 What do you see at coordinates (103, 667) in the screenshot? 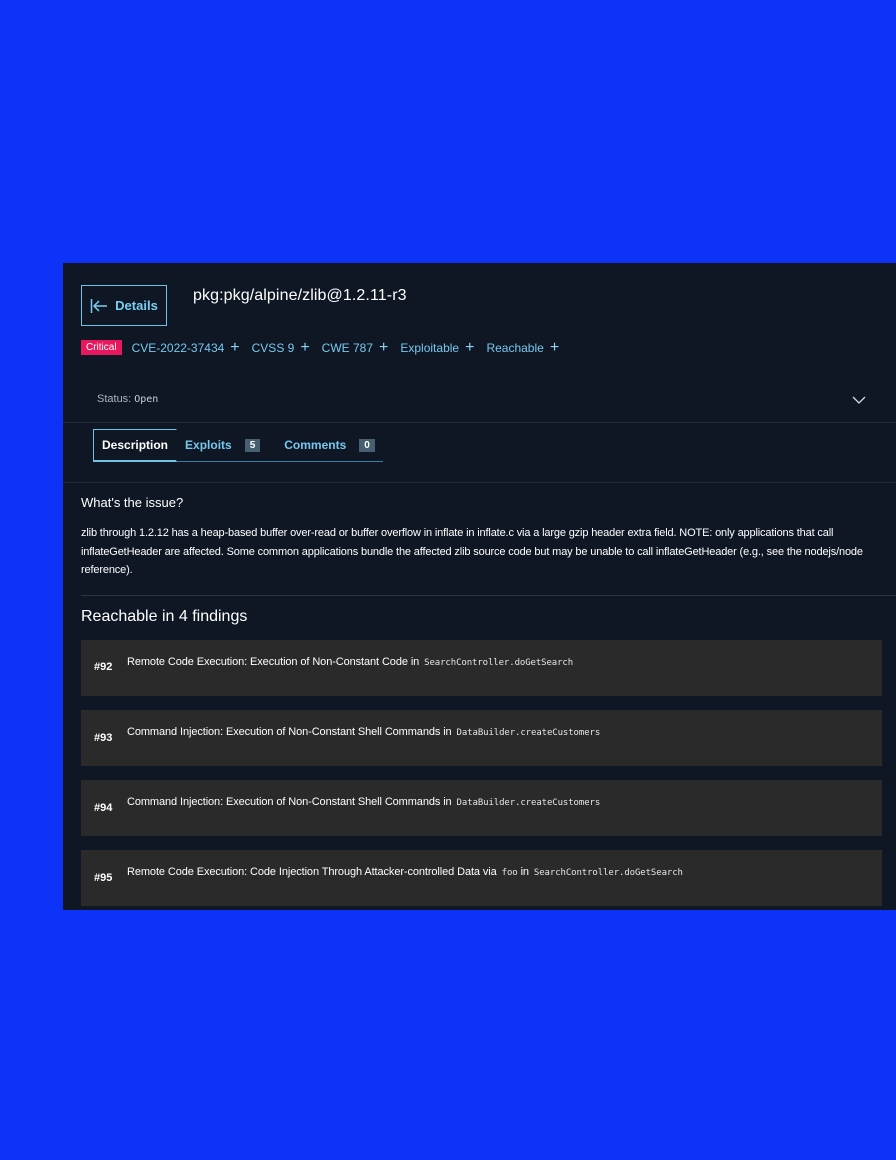
I see `finding-number: #92` at bounding box center [103, 667].